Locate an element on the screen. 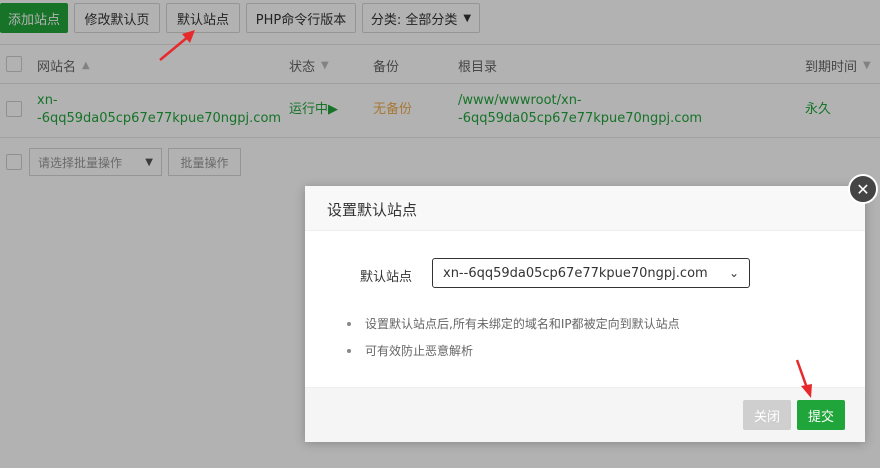  default-site-label: 默认站点 is located at coordinates (386, 277).